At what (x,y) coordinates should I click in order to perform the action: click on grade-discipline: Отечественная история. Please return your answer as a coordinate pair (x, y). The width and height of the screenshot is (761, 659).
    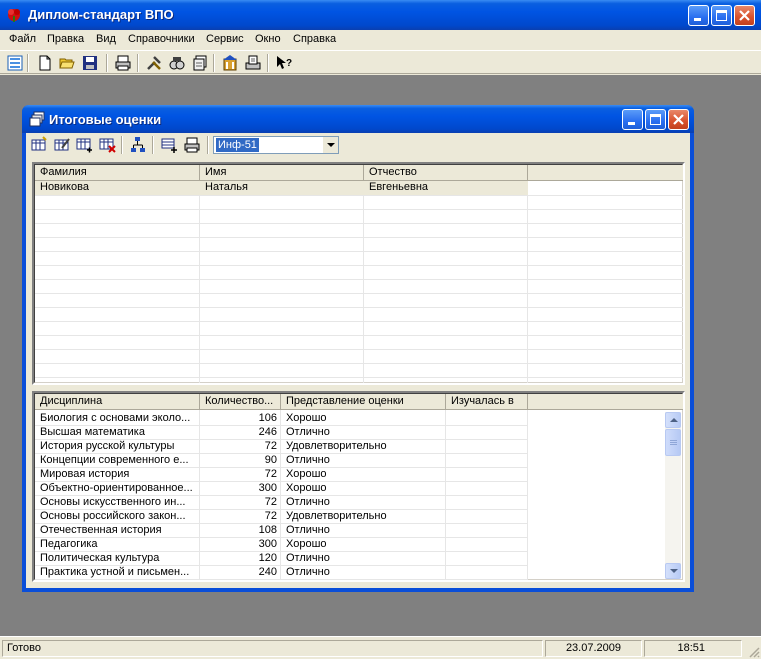
    Looking at the image, I should click on (101, 530).